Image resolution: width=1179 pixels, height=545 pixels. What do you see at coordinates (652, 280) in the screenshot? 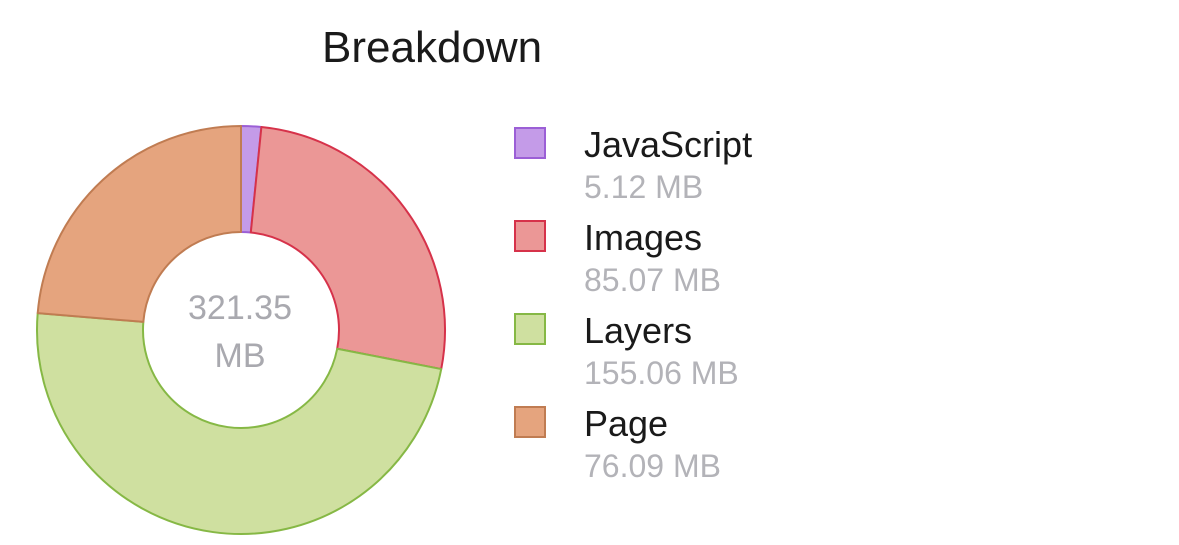
I see `legend-value-images: 85.07 MB` at bounding box center [652, 280].